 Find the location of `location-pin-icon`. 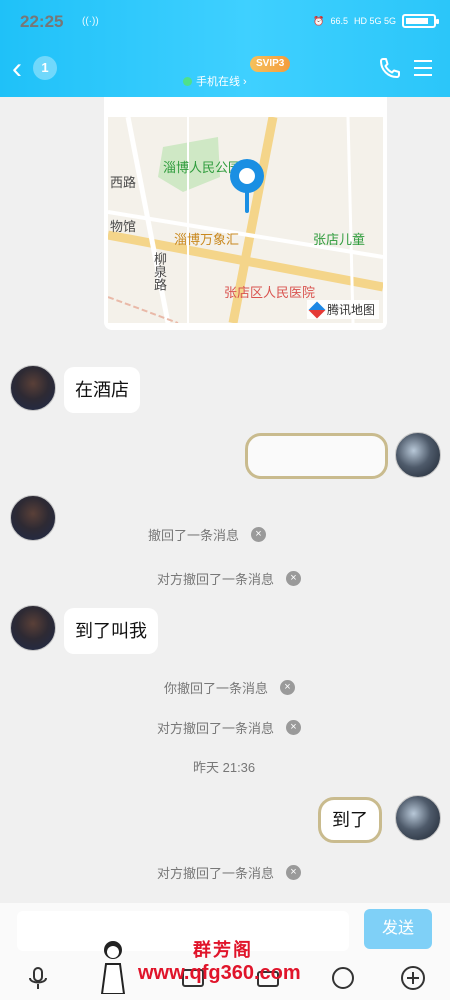

location-pin-icon is located at coordinates (247, 186).